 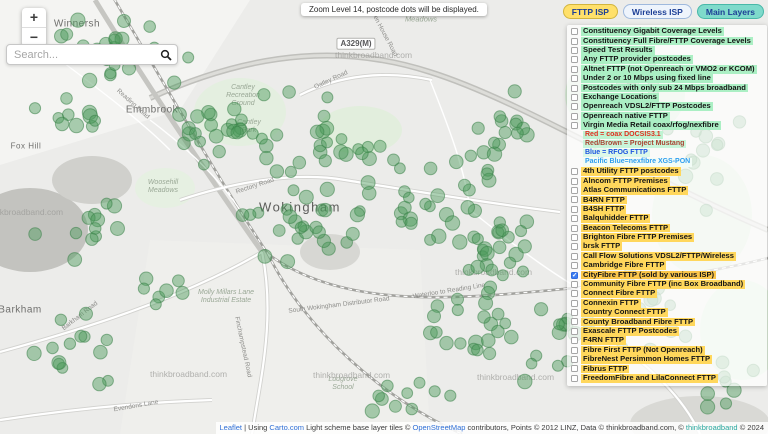 What do you see at coordinates (590, 11) in the screenshot?
I see `fttp-isp-button: FTTP ISP` at bounding box center [590, 11].